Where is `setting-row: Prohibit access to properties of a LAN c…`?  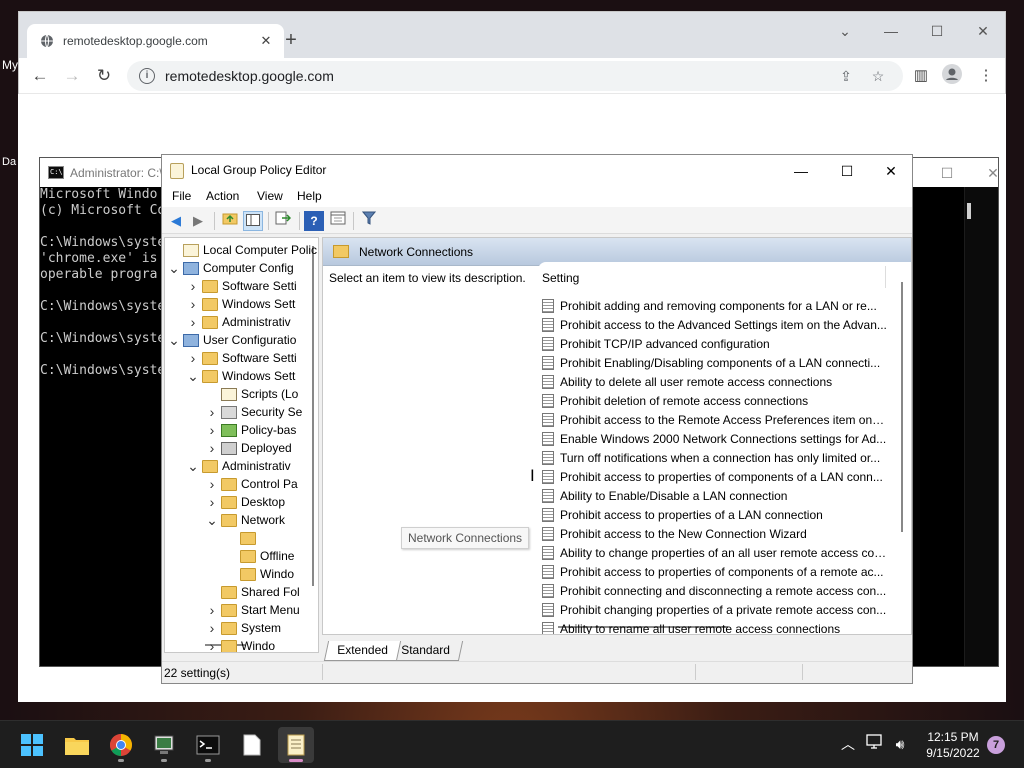
setting-row: Prohibit access to properties of a LAN c… is located at coordinates (714, 514).